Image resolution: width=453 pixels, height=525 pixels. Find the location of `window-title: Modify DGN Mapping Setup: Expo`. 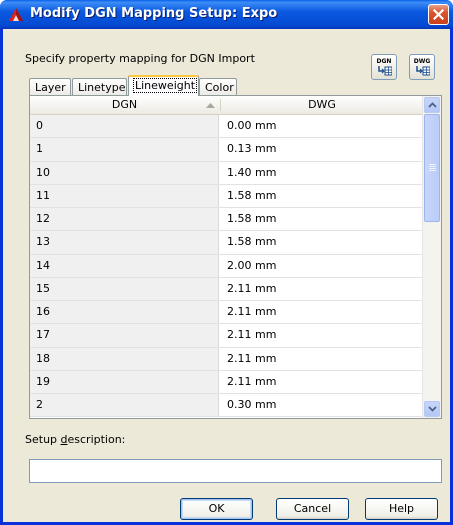

window-title: Modify DGN Mapping Setup: Expo is located at coordinates (154, 13).